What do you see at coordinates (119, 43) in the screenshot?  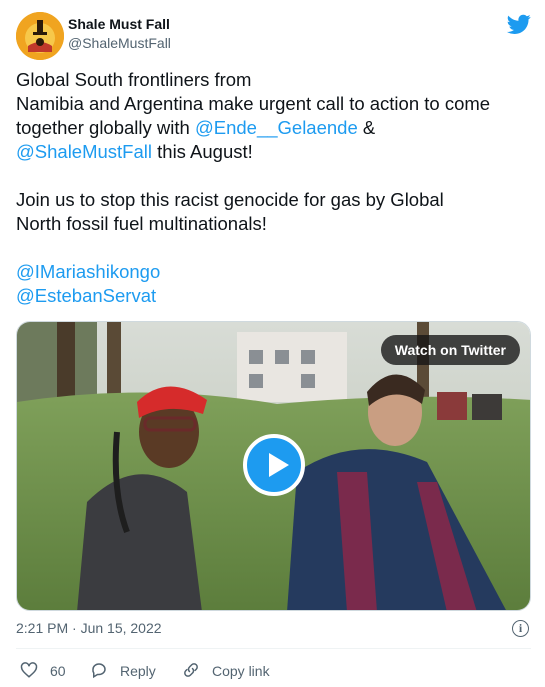 I see `account-handle: @ShaleMustFall` at bounding box center [119, 43].